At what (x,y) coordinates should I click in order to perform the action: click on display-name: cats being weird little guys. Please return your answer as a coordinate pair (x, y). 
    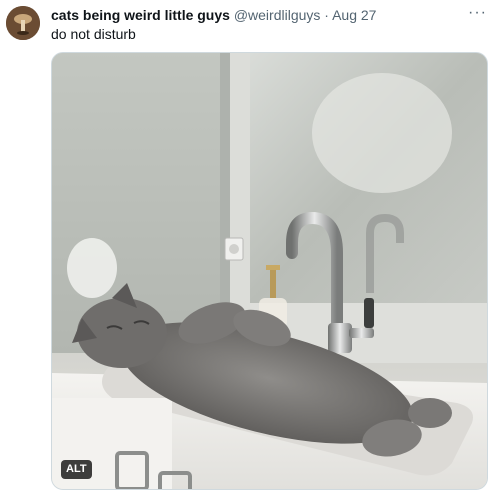
    Looking at the image, I should click on (140, 15).